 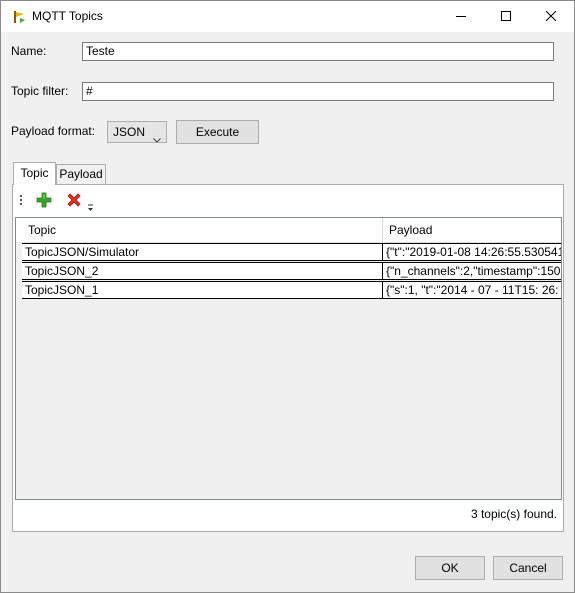 I want to click on name-label: Name:, so click(x=29, y=51).